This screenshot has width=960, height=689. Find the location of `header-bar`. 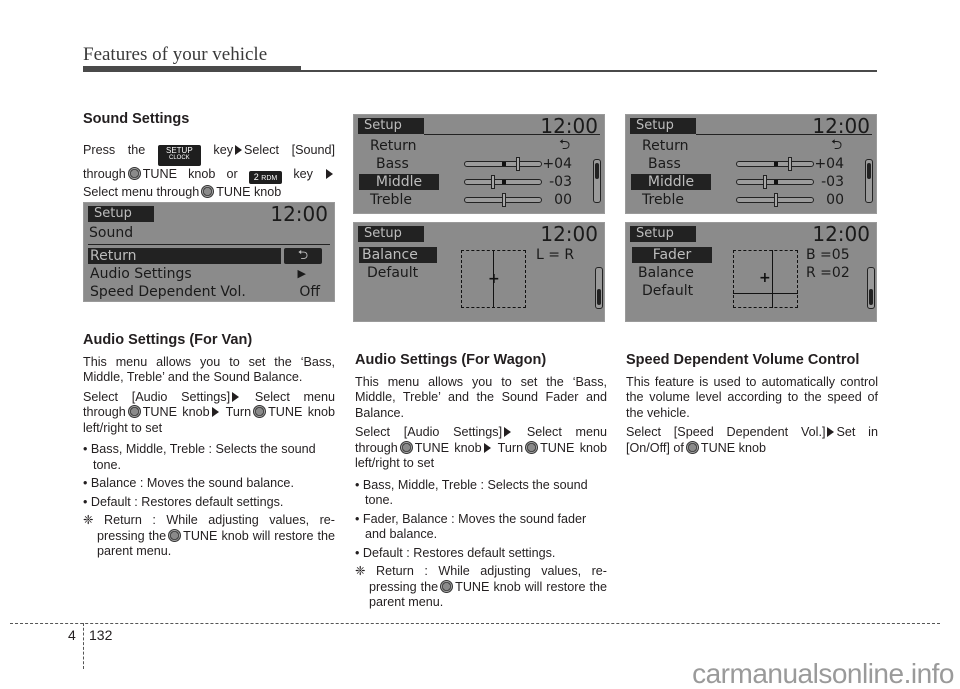

header-bar is located at coordinates (192, 69).